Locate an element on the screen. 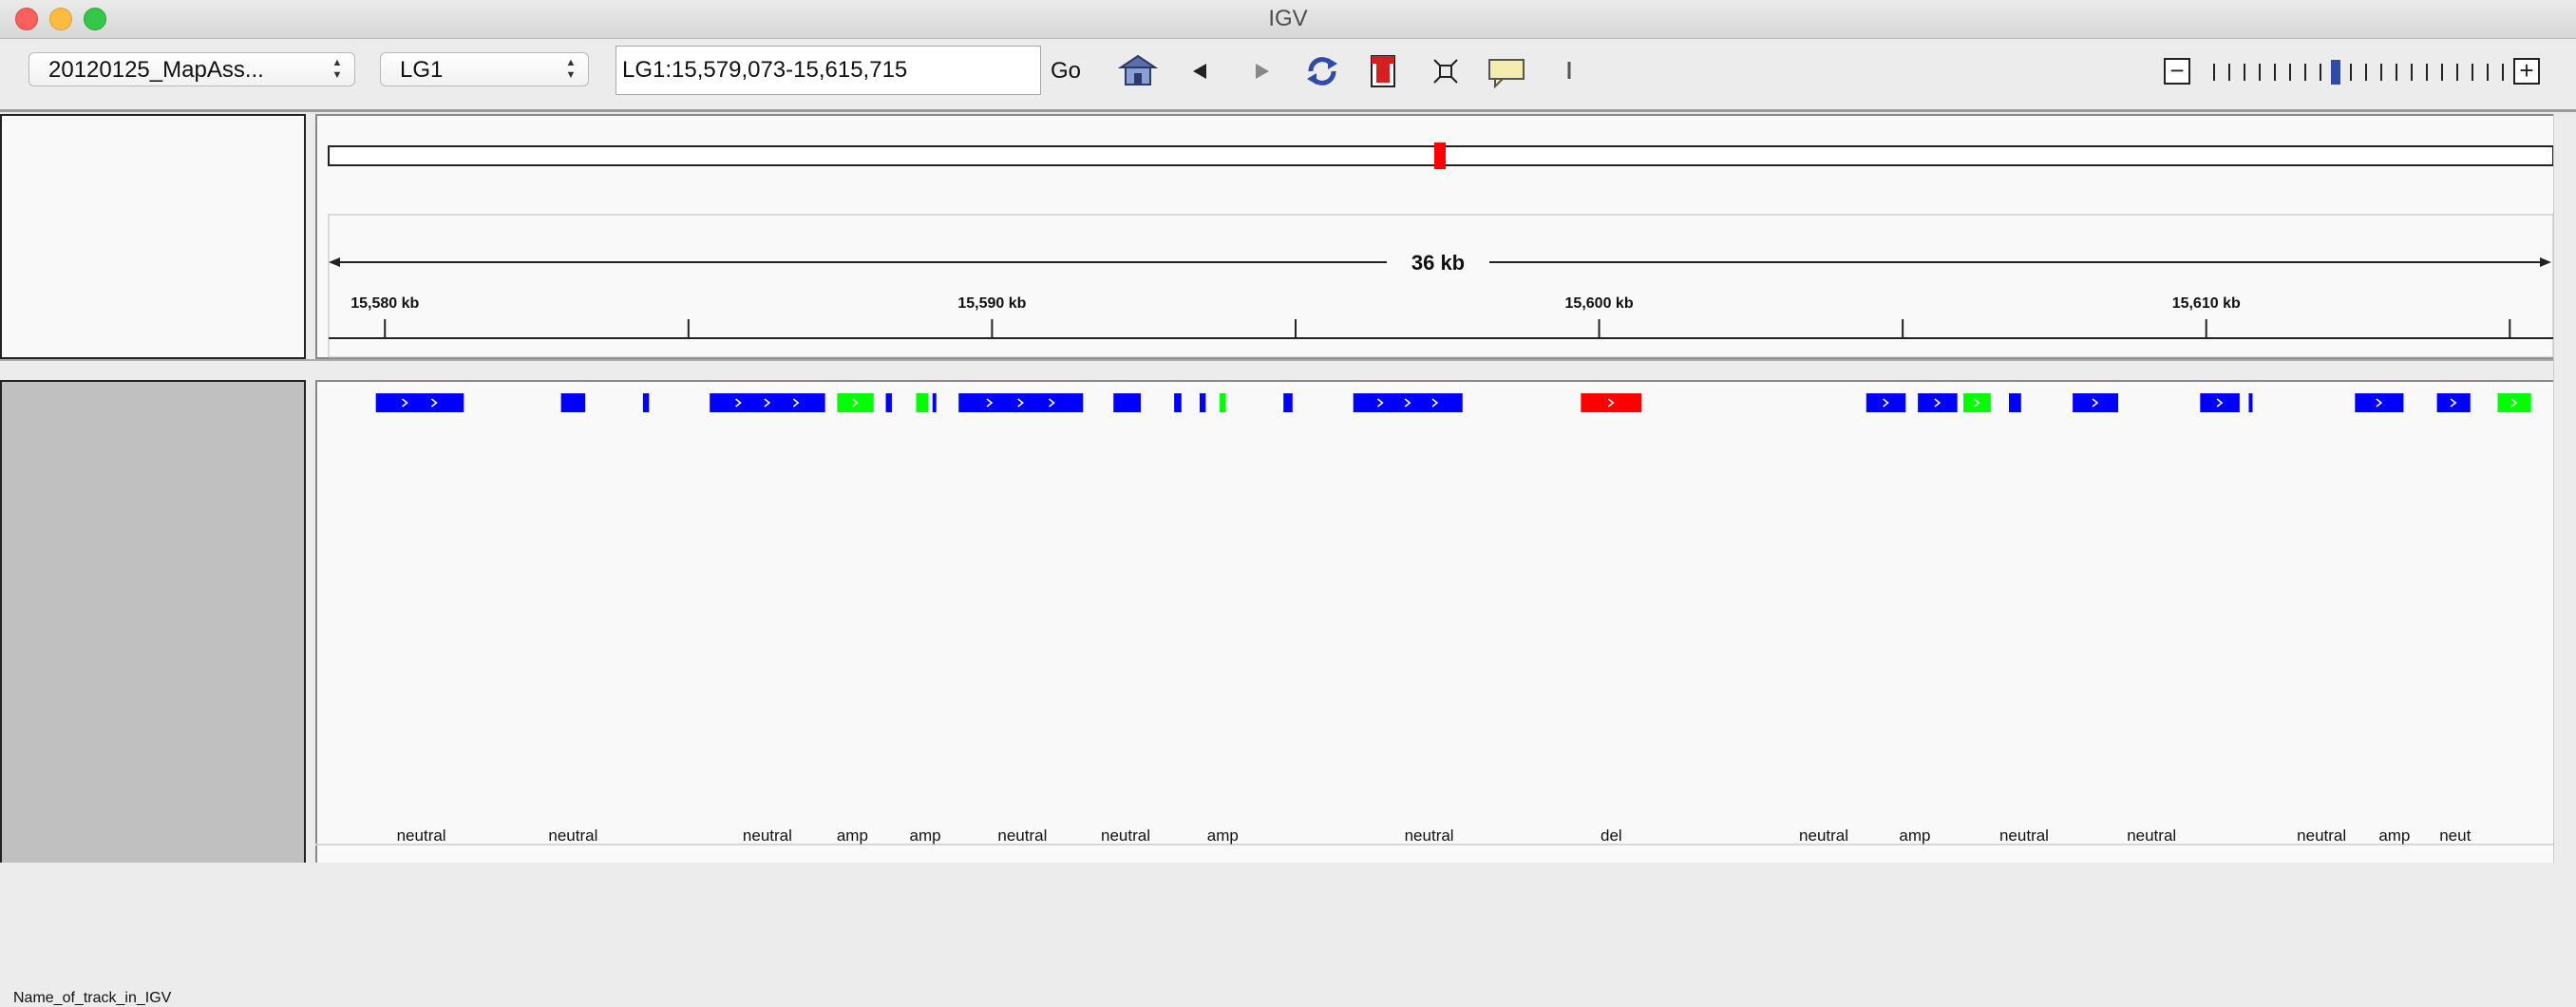  scrollbar-gutter is located at coordinates (2564, 488).